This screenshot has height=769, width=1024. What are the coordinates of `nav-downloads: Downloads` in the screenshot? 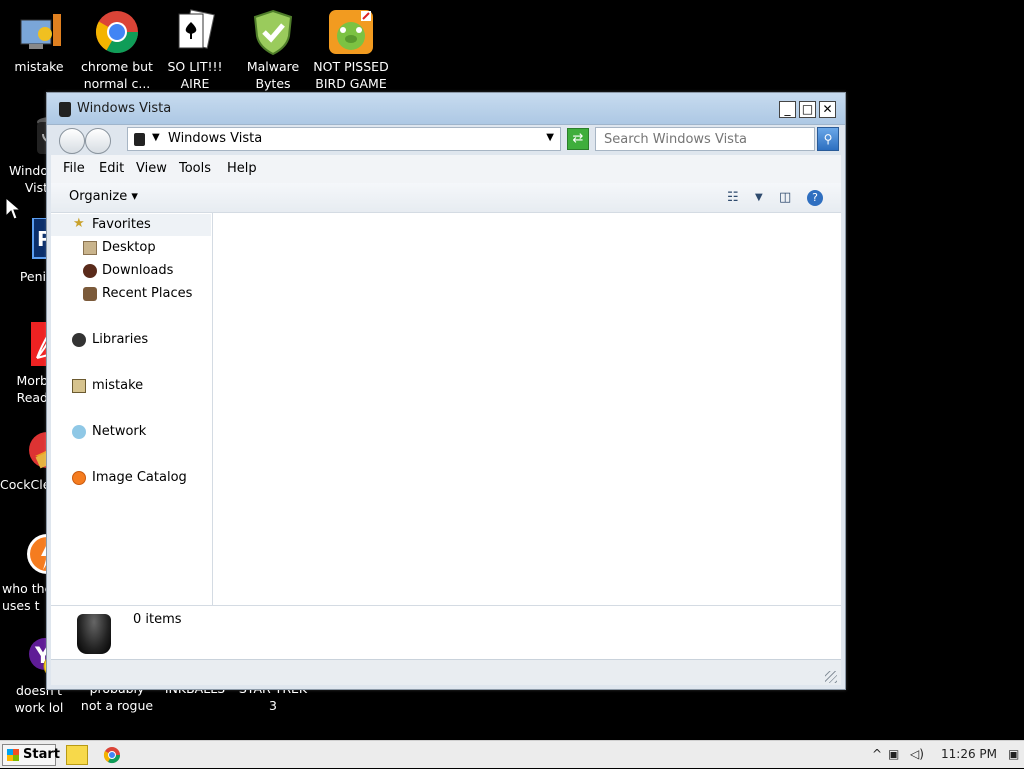 It's located at (131, 271).